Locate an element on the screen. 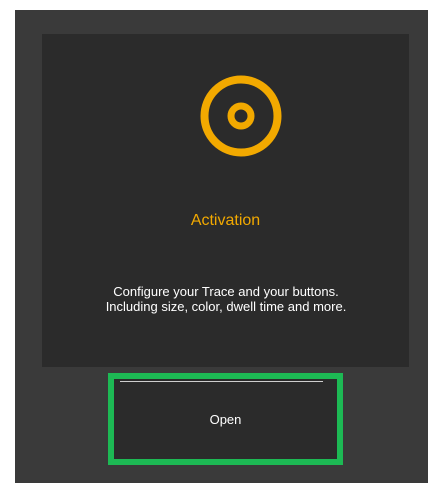 The height and width of the screenshot is (483, 441). open-button-label: Open is located at coordinates (225, 419).